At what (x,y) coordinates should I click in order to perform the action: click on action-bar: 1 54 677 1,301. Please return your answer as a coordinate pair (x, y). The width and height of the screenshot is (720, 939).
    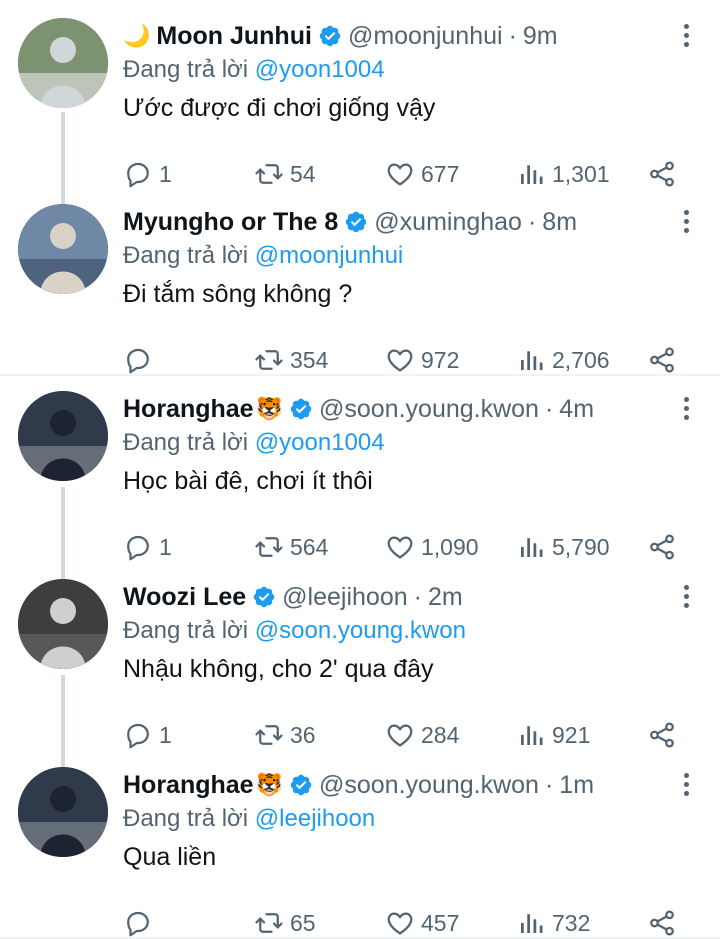
    Looking at the image, I should click on (408, 174).